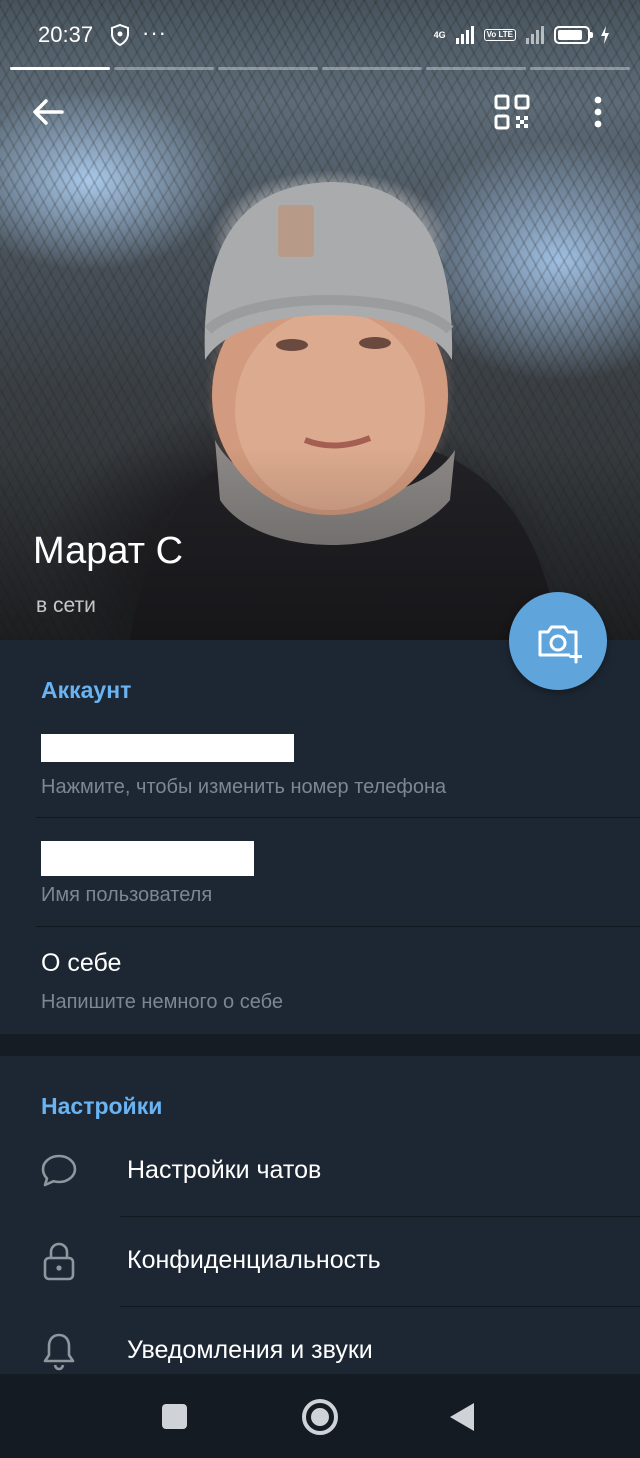 This screenshot has height=1458, width=640. I want to click on home-button, so click(320, 1417).